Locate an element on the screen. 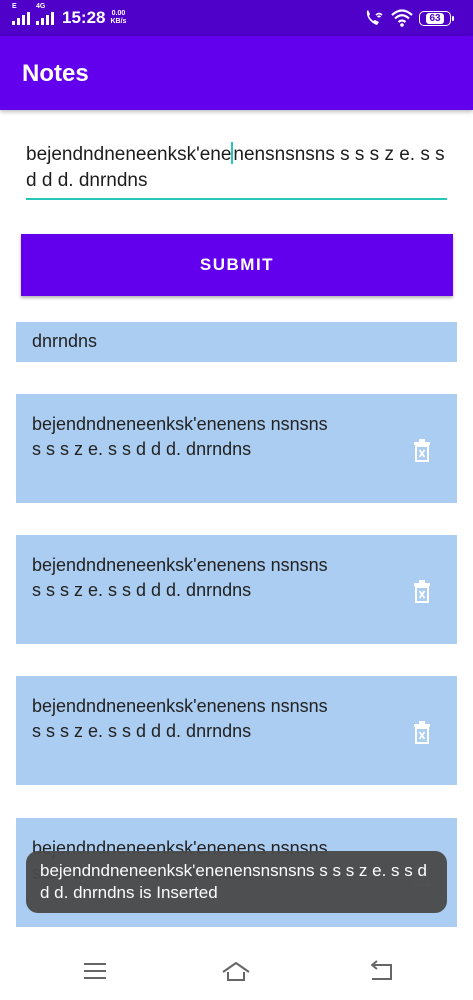 This screenshot has height=1000, width=473. back-icon is located at coordinates (381, 971).